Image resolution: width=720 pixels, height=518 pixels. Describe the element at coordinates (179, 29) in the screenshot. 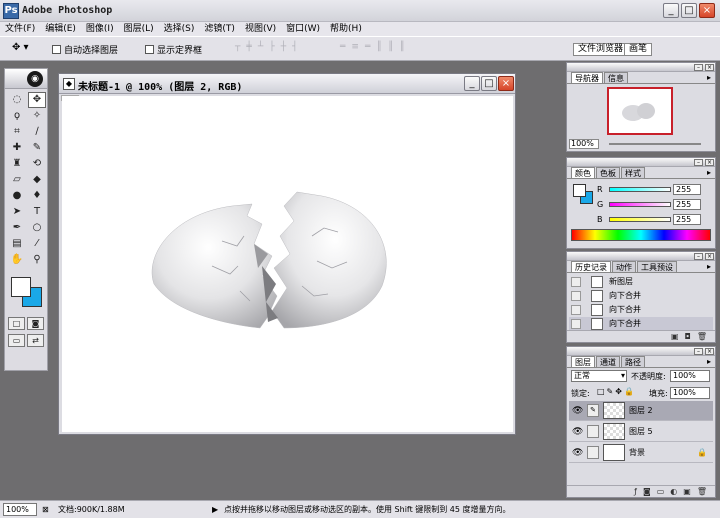

I see `menu-select: 选择(S)` at that location.